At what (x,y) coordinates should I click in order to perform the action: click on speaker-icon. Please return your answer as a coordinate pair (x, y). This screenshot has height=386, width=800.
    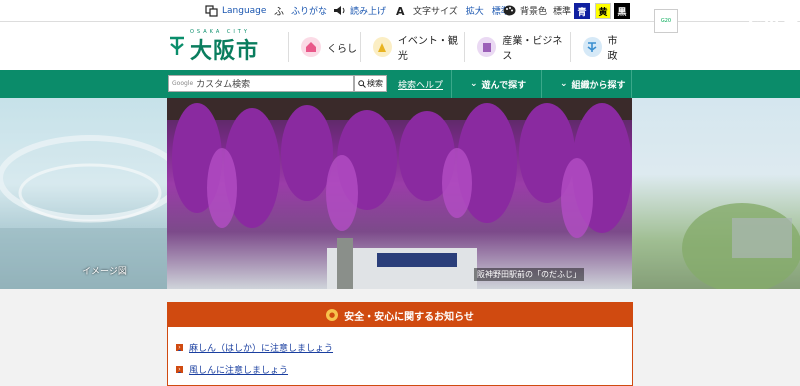
    Looking at the image, I should click on (339, 10).